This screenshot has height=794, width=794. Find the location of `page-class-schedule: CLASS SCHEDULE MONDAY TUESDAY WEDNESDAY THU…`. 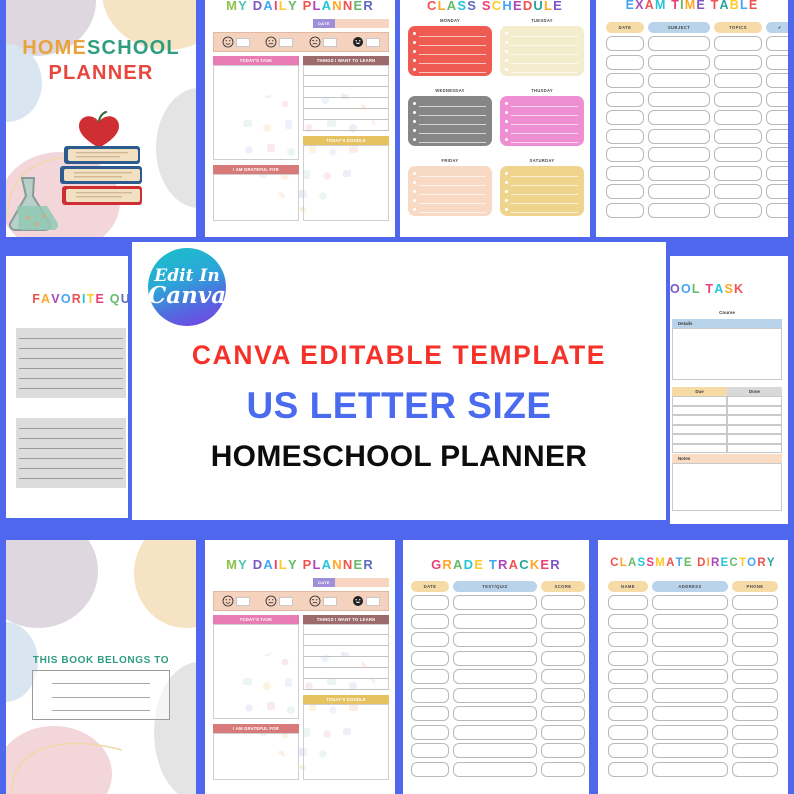

page-class-schedule: CLASS SCHEDULE MONDAY TUESDAY WEDNESDAY THU… is located at coordinates (495, 118).